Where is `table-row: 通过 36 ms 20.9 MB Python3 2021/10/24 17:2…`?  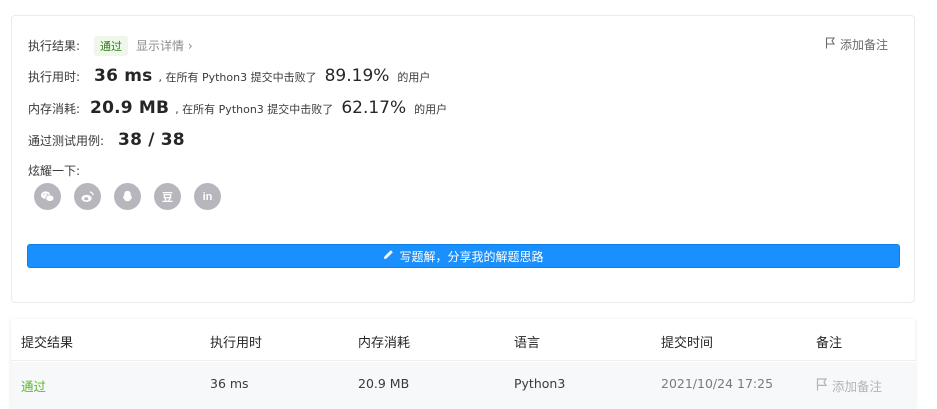 table-row: 通过 36 ms 20.9 MB Python3 2021/10/24 17:2… is located at coordinates (463, 385).